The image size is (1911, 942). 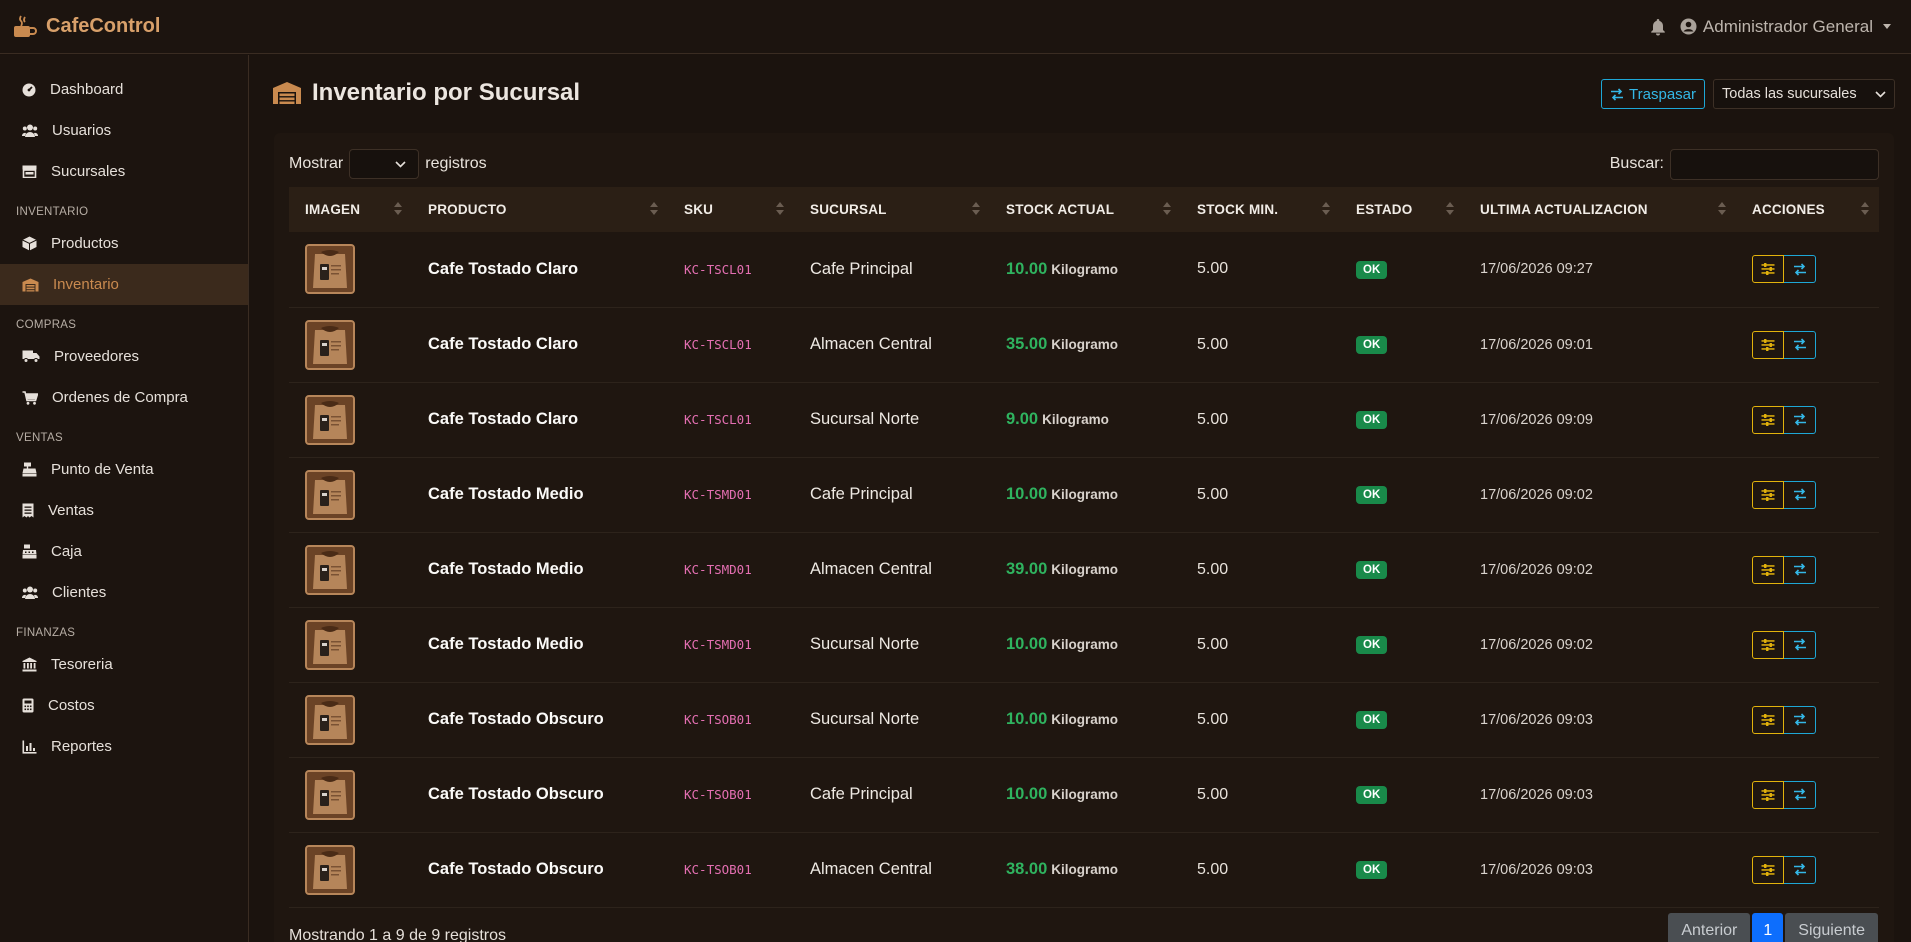 What do you see at coordinates (1688, 26) in the screenshot?
I see `user-circle-icon` at bounding box center [1688, 26].